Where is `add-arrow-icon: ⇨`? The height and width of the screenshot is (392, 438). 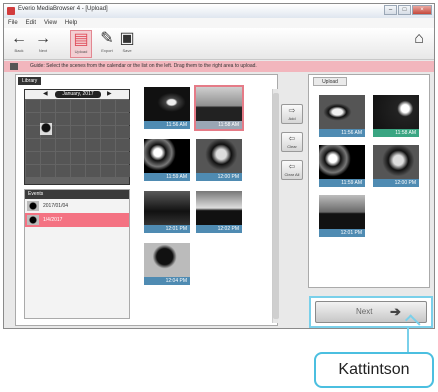
add-arrow-icon: ⇨ is located at coordinates (292, 110).